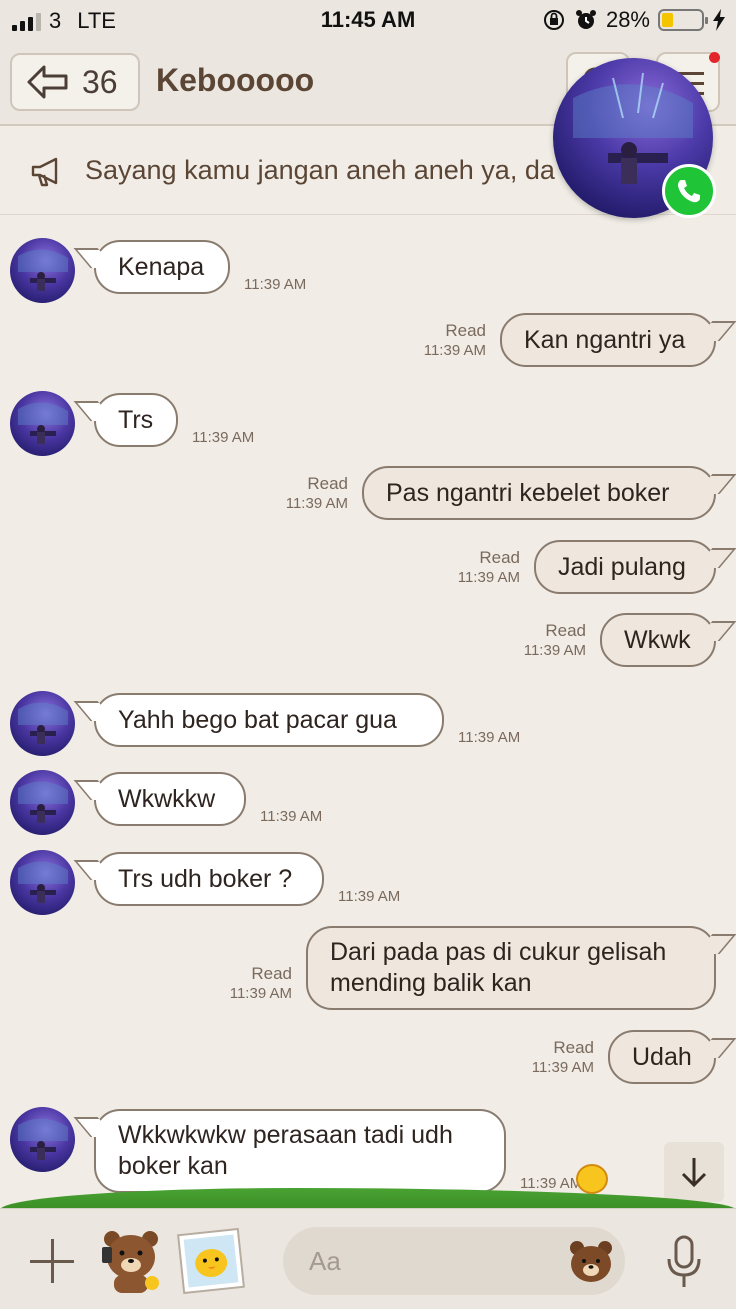  I want to click on charging-bolt-icon, so click(719, 20).